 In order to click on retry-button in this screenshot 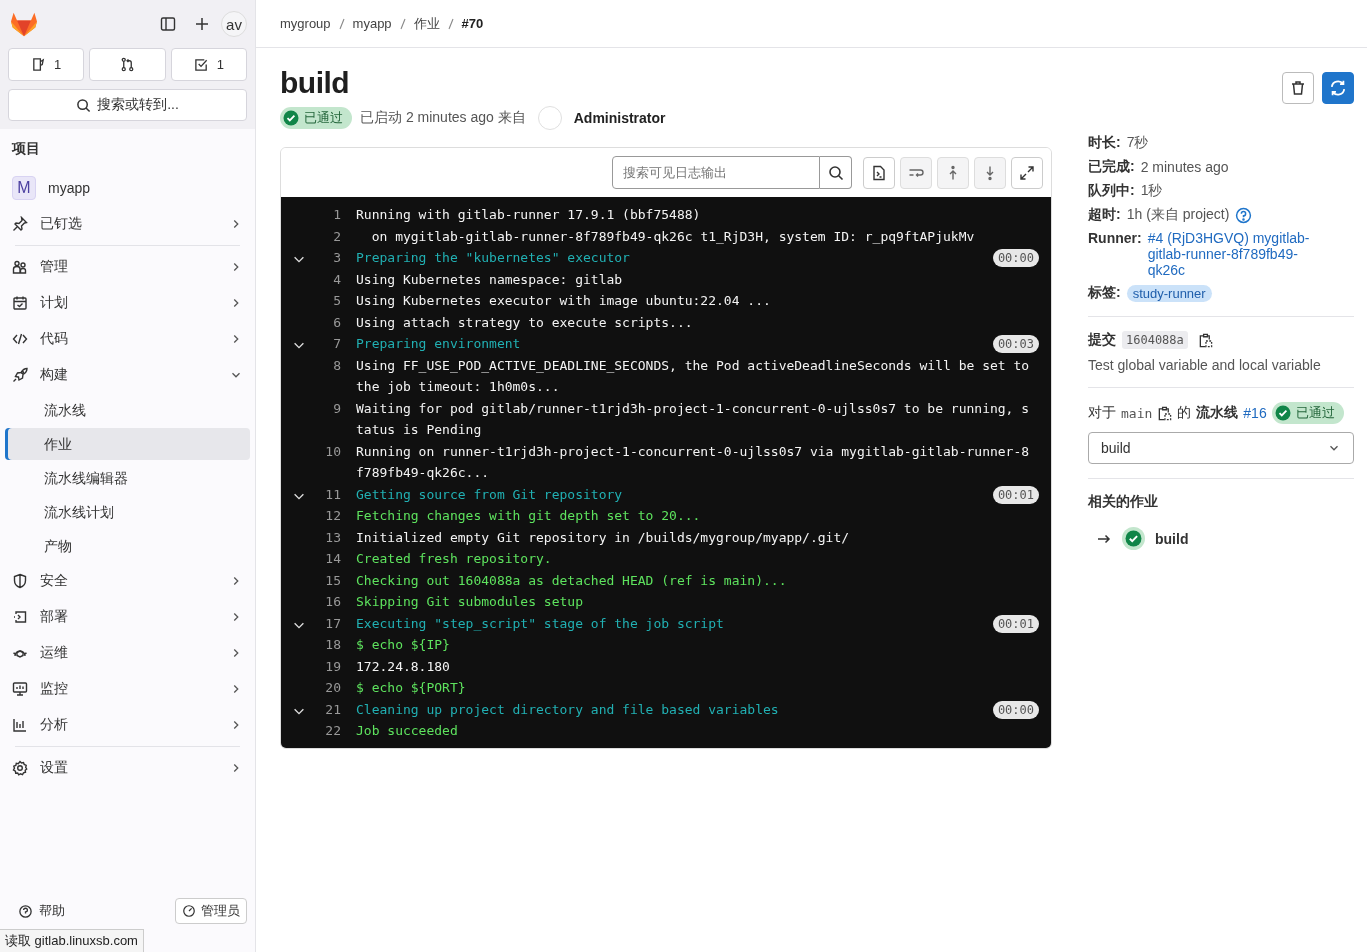, I will do `click(1338, 88)`.